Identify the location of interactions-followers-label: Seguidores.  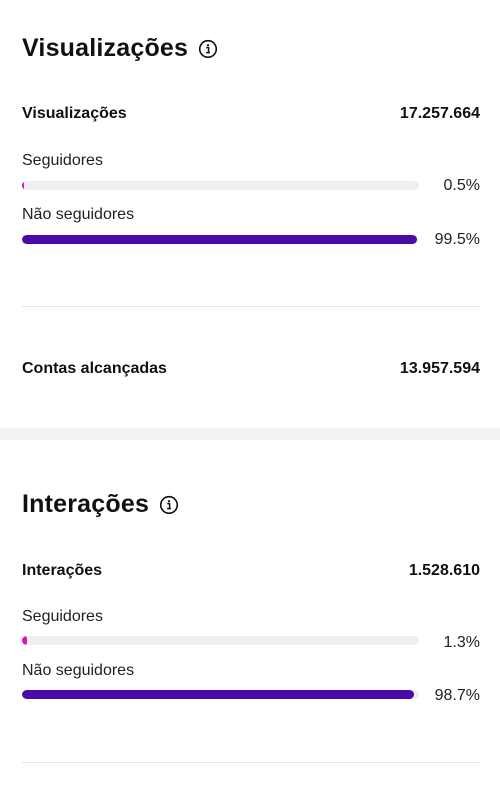
(62, 616).